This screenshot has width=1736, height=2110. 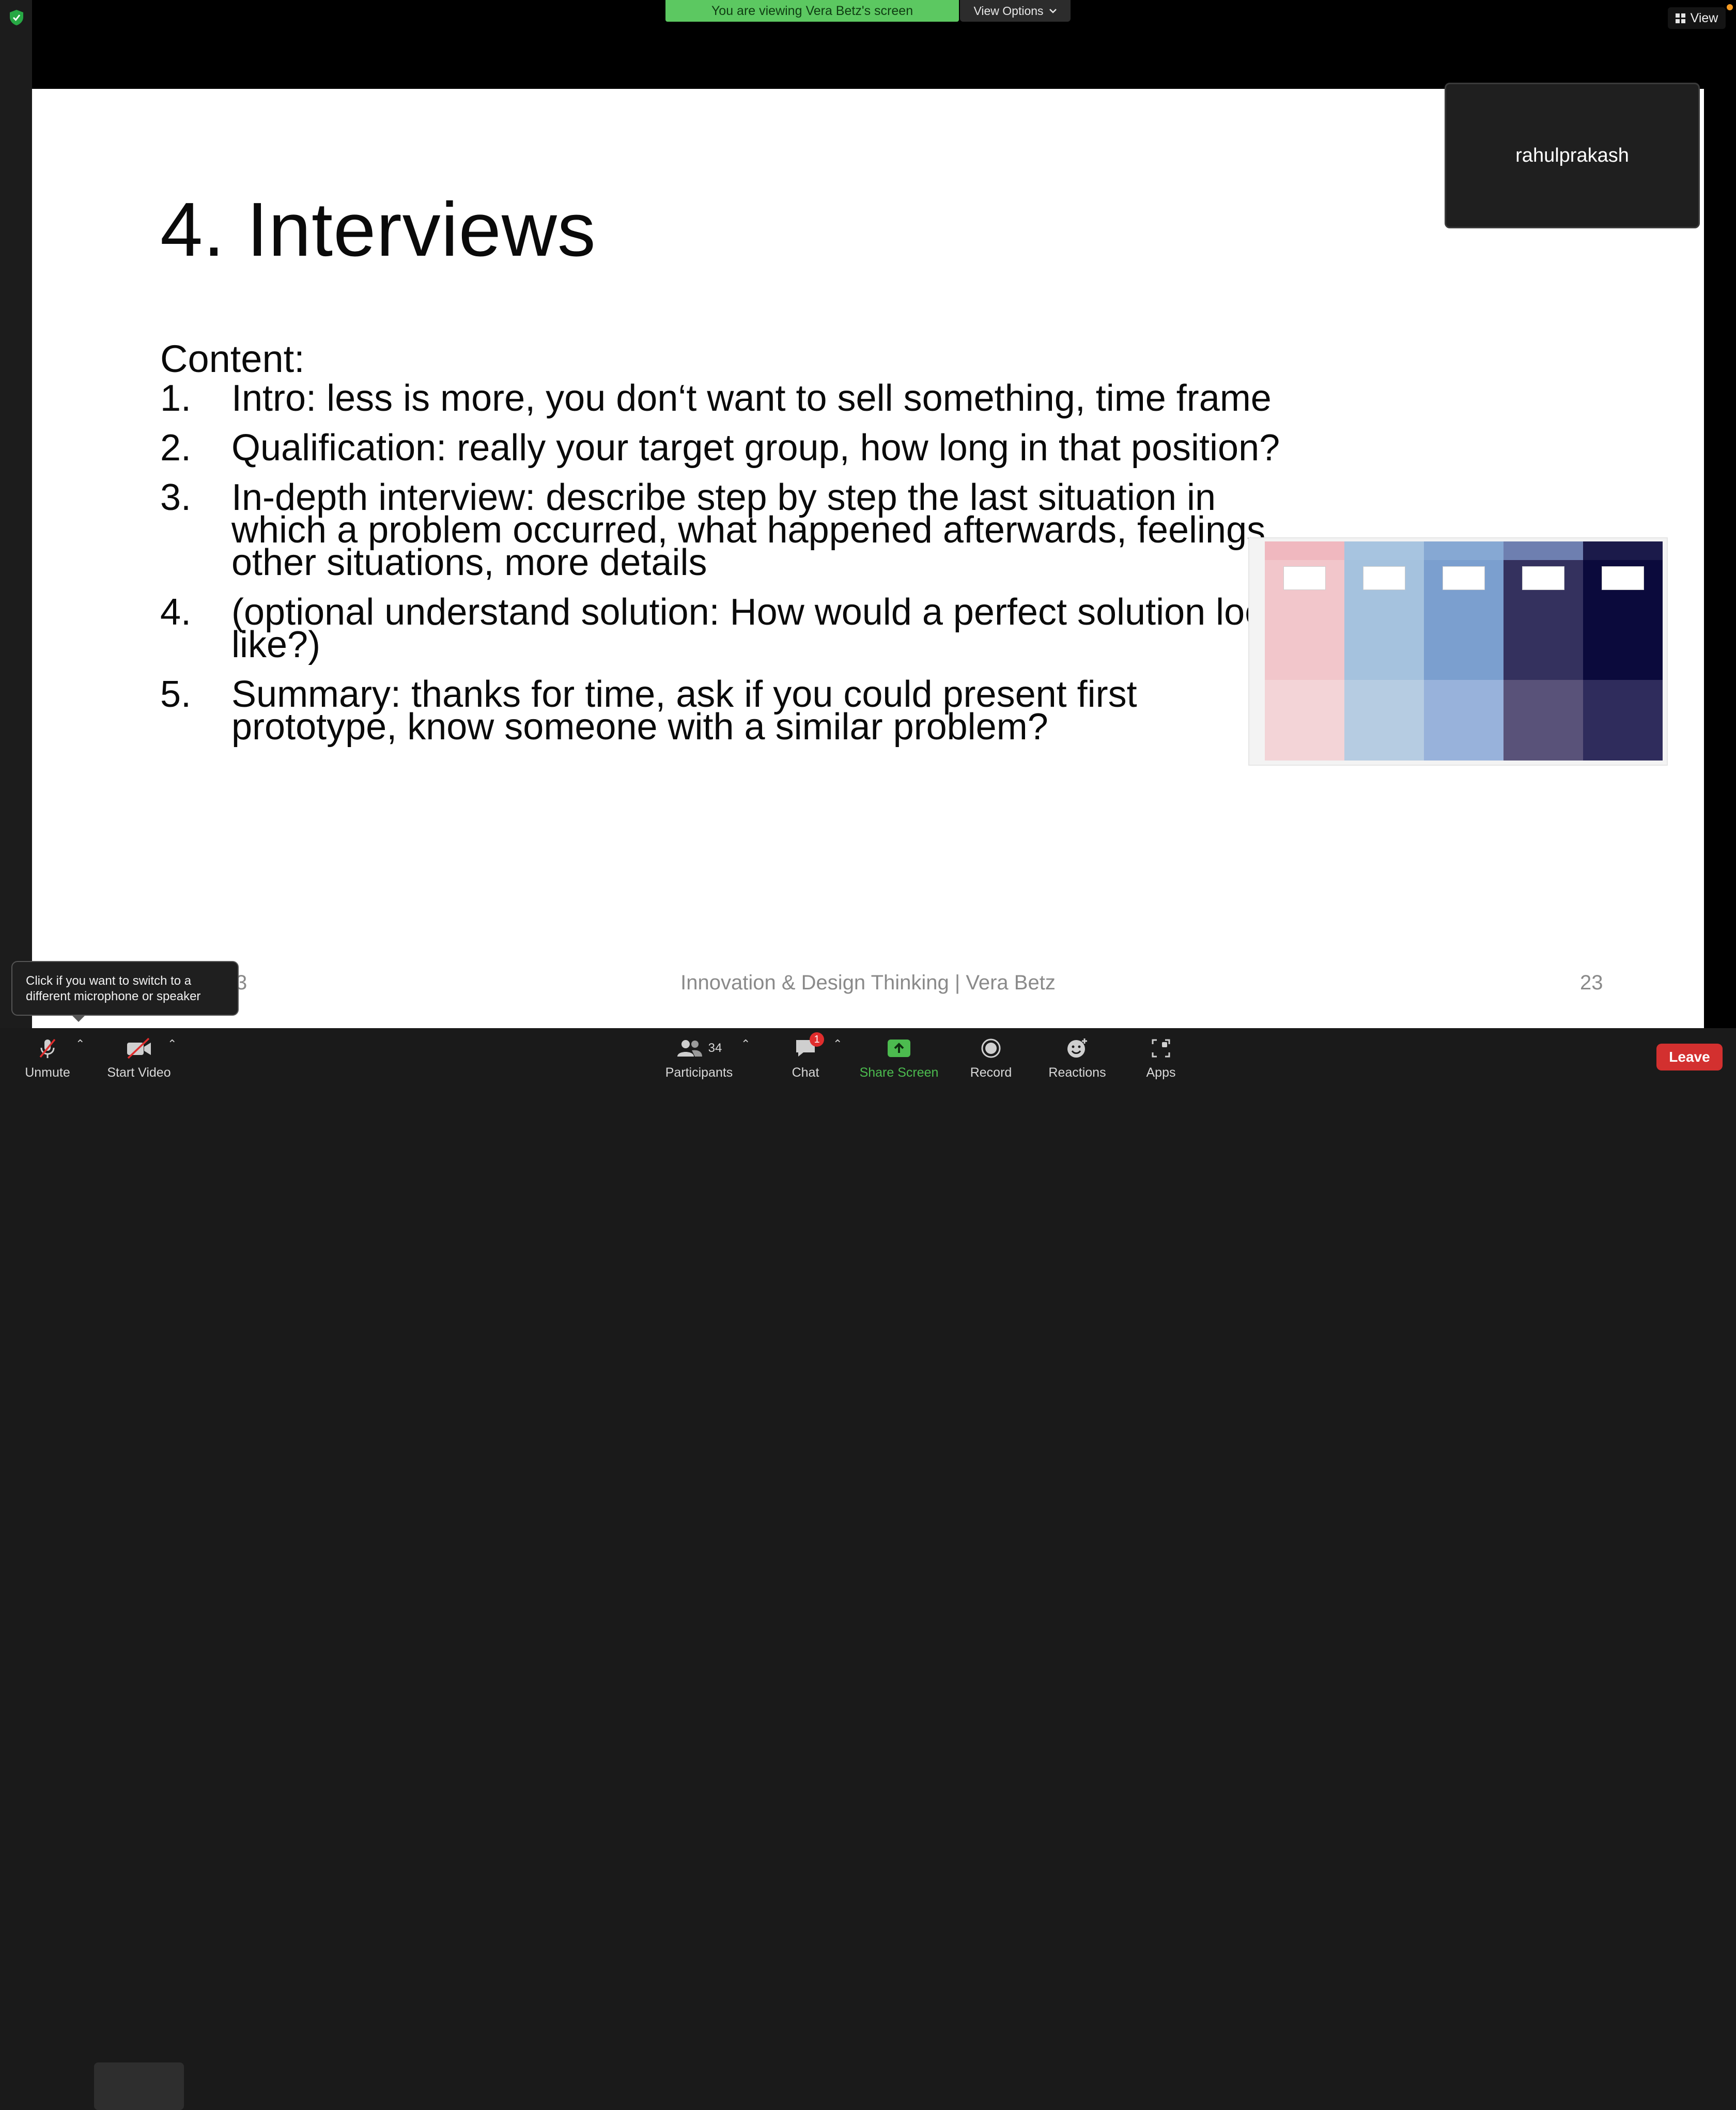 I want to click on leave-button: Leave, so click(x=1690, y=1057).